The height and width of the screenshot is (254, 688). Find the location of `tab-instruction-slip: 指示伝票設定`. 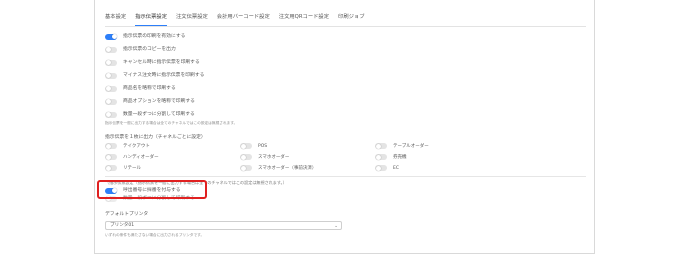

tab-instruction-slip: 指示伝票設定 is located at coordinates (151, 19).